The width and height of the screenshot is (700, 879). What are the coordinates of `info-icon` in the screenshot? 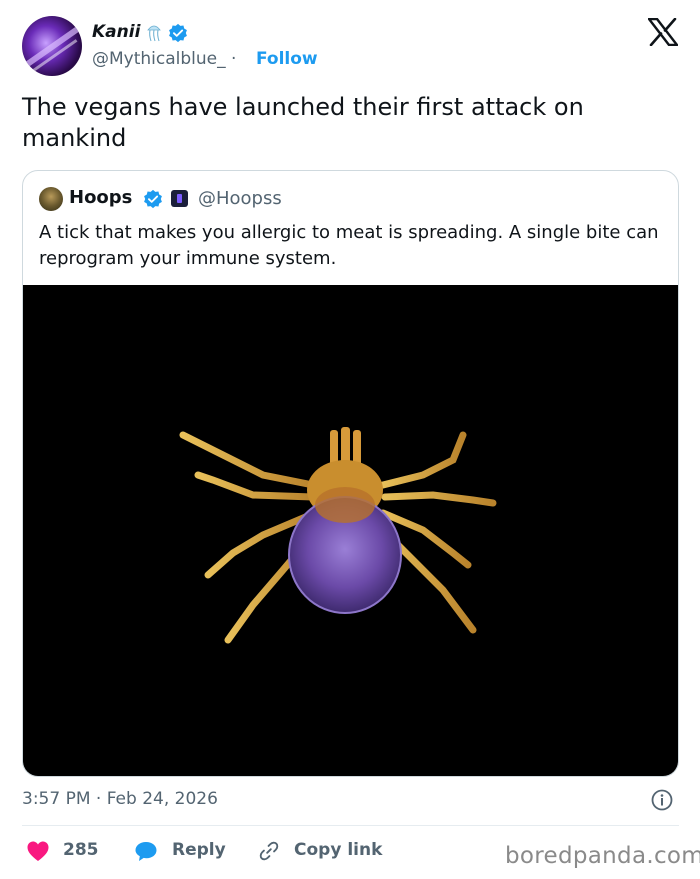 It's located at (662, 800).